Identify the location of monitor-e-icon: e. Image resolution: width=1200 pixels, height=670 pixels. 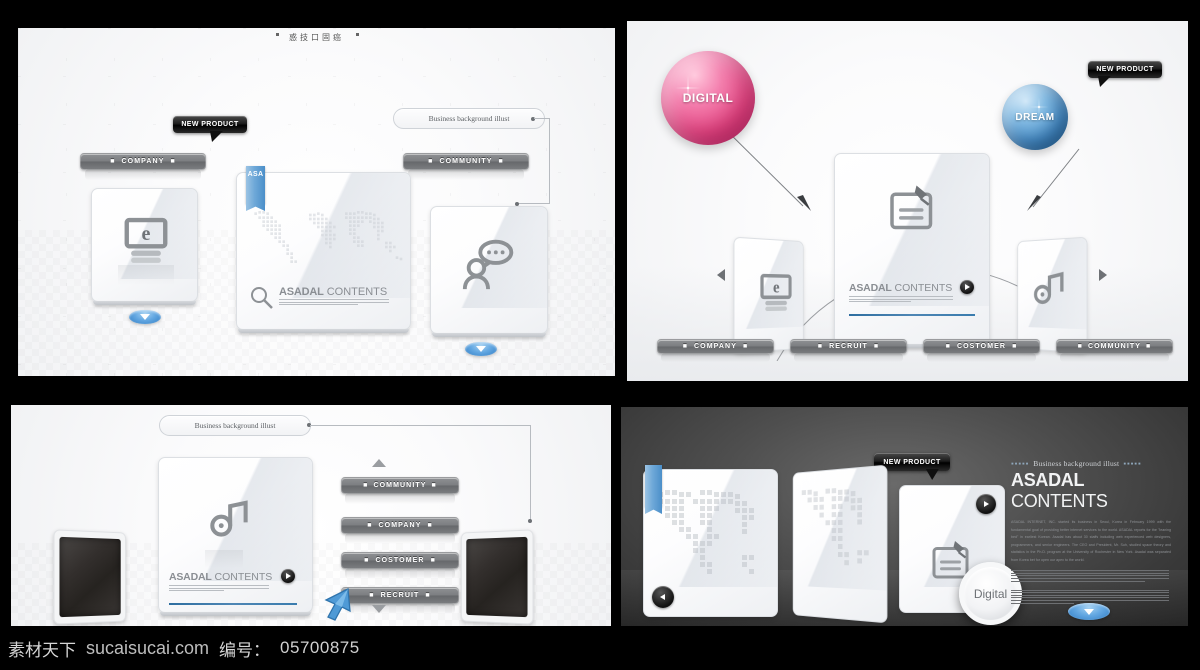
(146, 240).